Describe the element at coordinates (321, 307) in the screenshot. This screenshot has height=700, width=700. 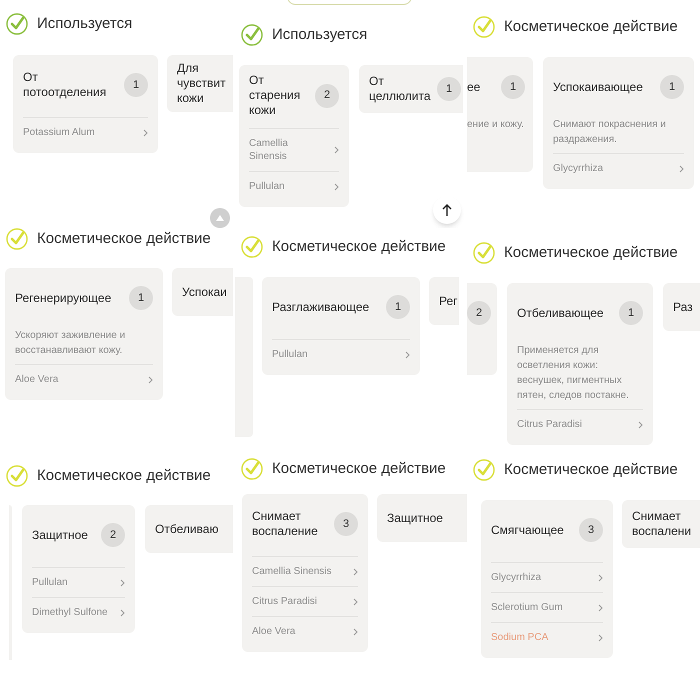
I see `card-title: Разглаживающее` at that location.